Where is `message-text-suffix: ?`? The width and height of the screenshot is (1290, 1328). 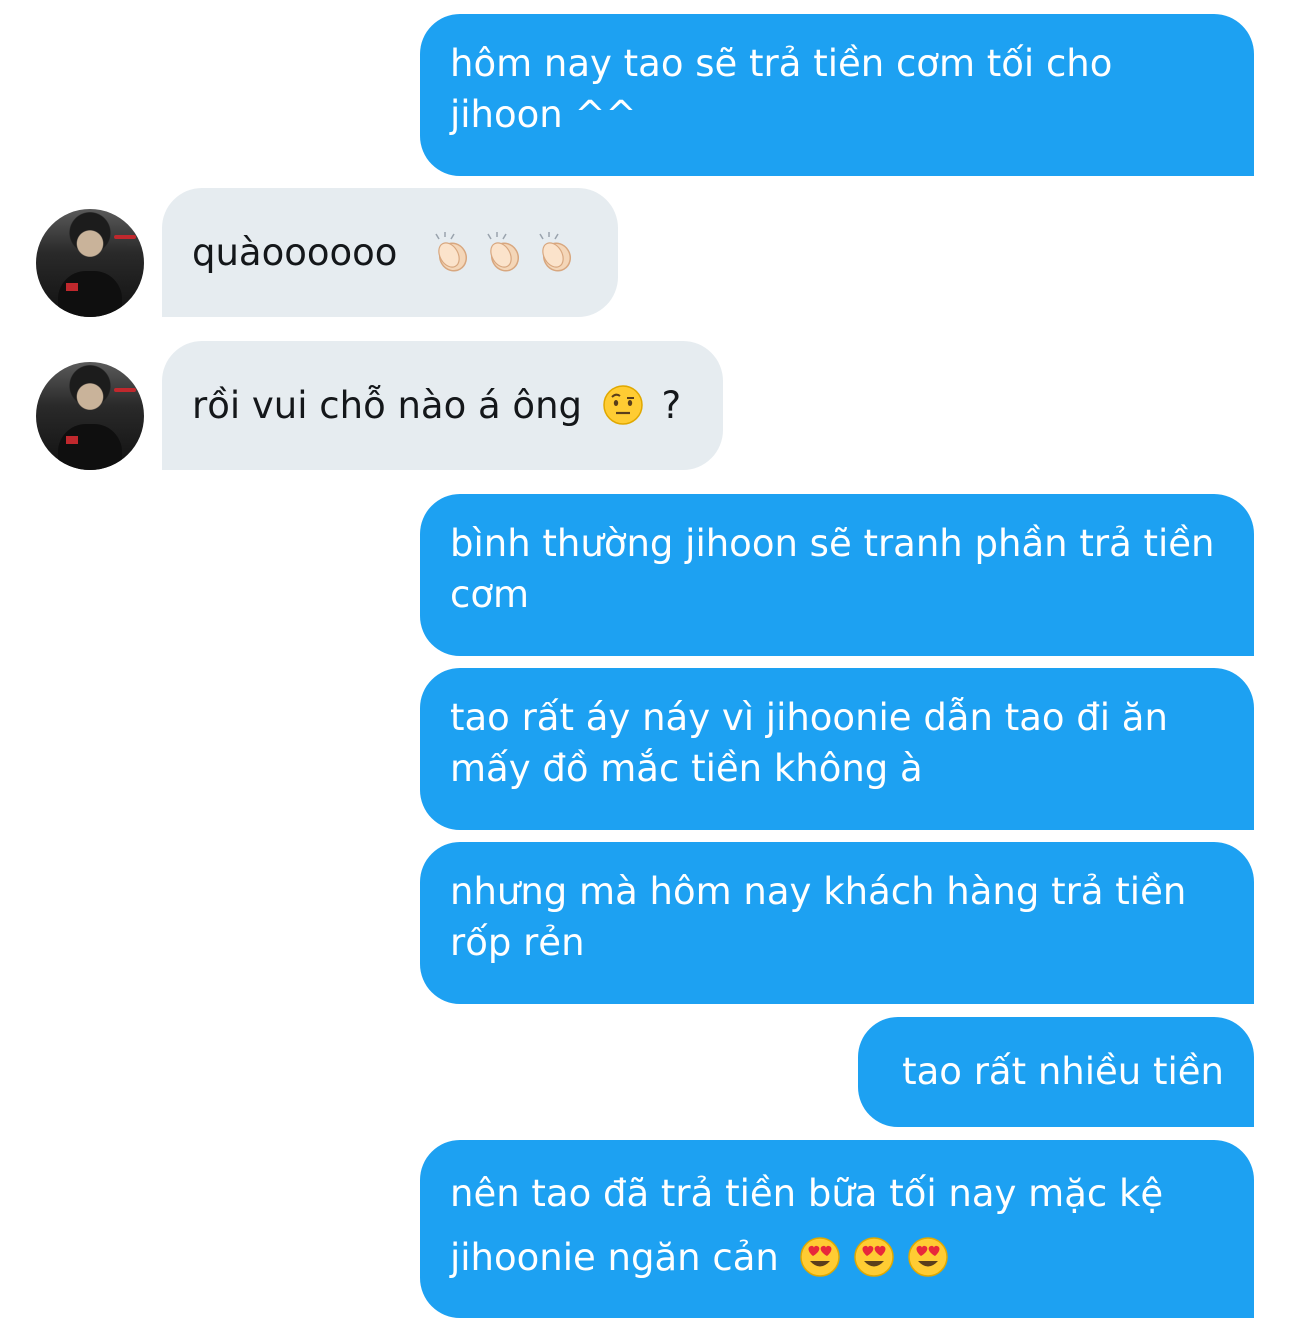 message-text-suffix: ? is located at coordinates (671, 405).